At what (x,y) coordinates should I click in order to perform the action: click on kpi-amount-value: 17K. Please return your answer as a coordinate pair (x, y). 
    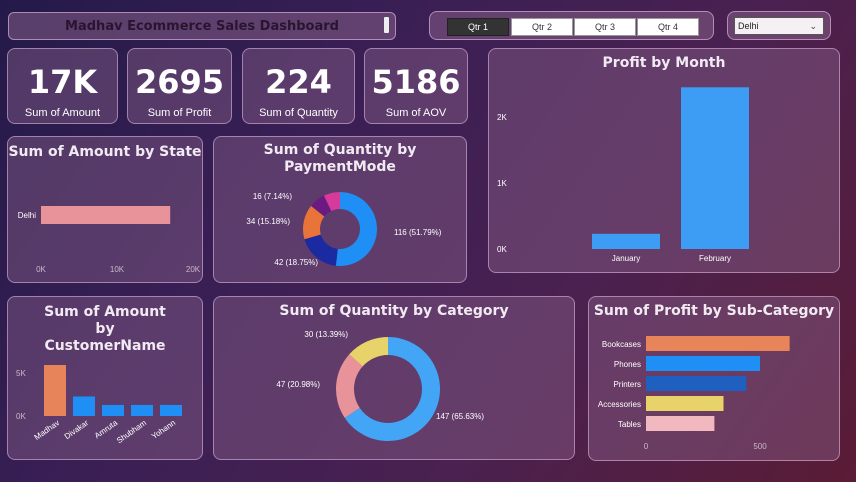
    Looking at the image, I should click on (62, 82).